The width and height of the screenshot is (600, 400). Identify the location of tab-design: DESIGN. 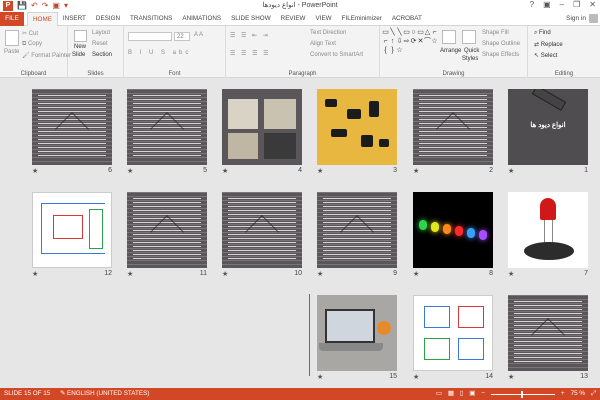
(108, 19).